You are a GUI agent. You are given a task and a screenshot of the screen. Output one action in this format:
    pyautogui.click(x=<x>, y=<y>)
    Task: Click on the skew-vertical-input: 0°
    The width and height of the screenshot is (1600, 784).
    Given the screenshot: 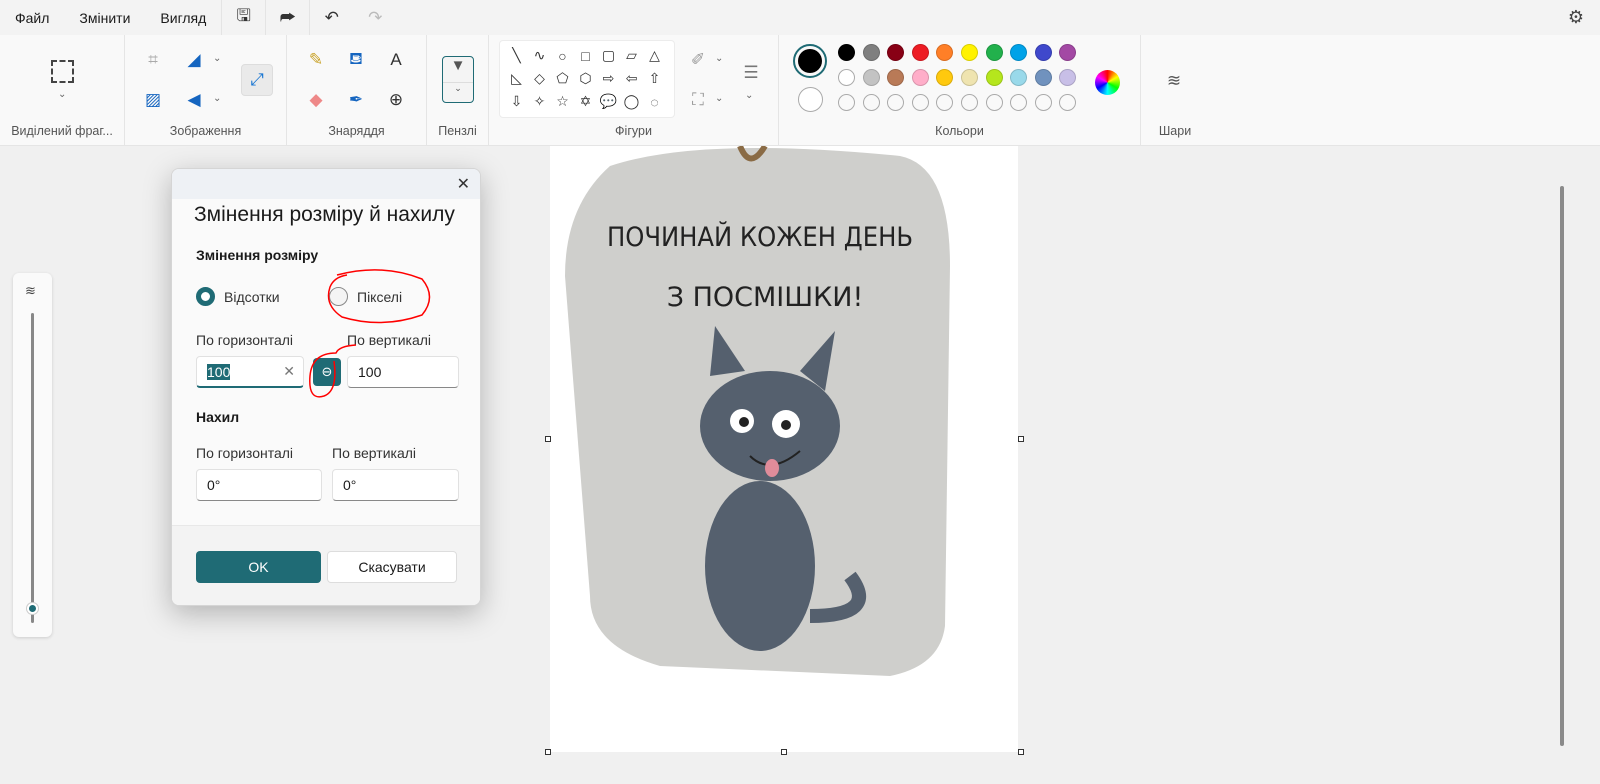 What is the action you would take?
    pyautogui.click(x=395, y=485)
    